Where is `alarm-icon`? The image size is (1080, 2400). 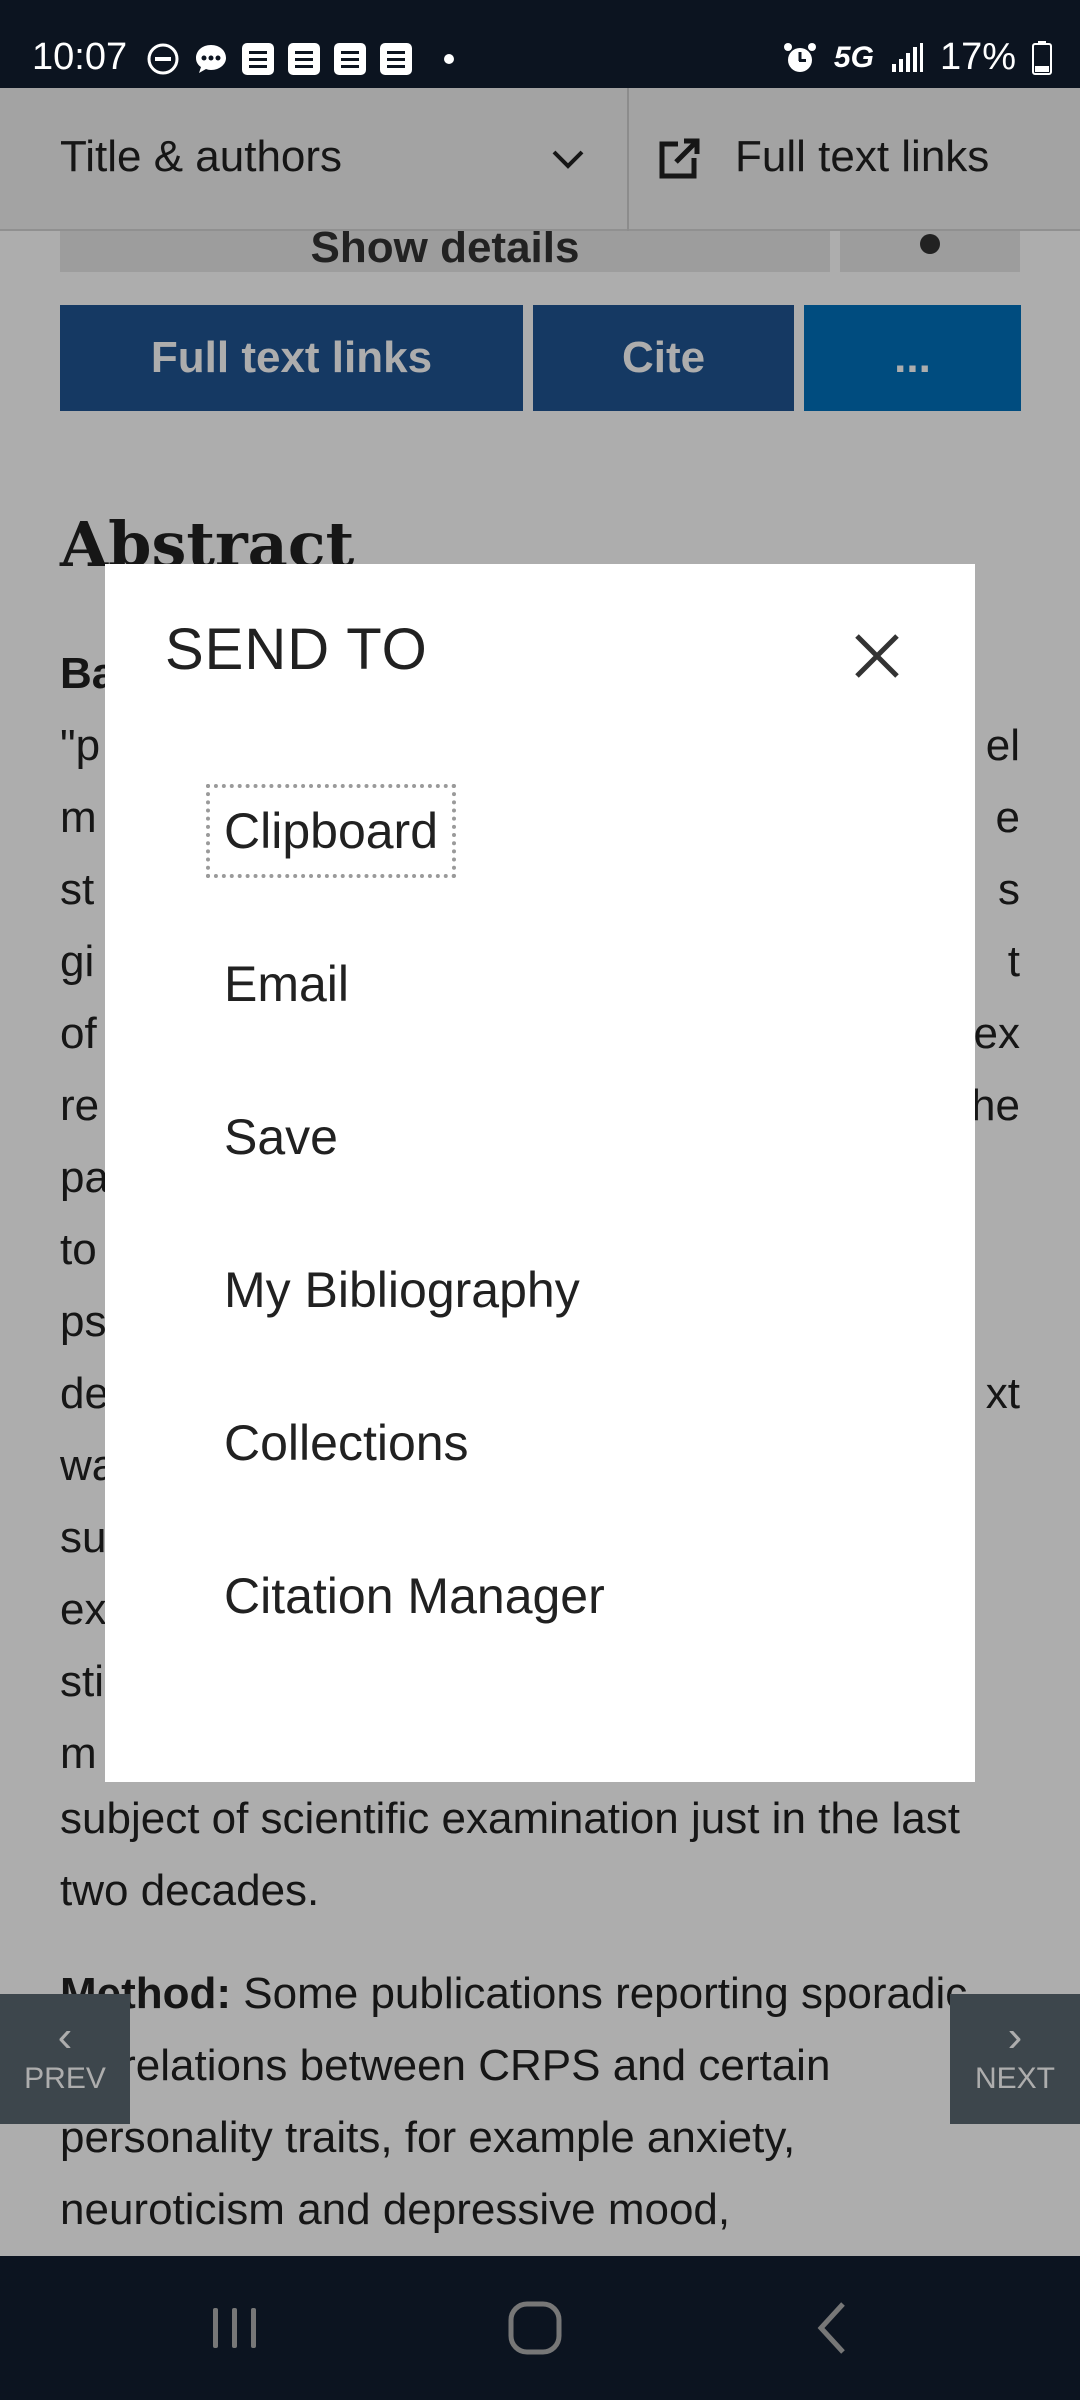 alarm-icon is located at coordinates (799, 57).